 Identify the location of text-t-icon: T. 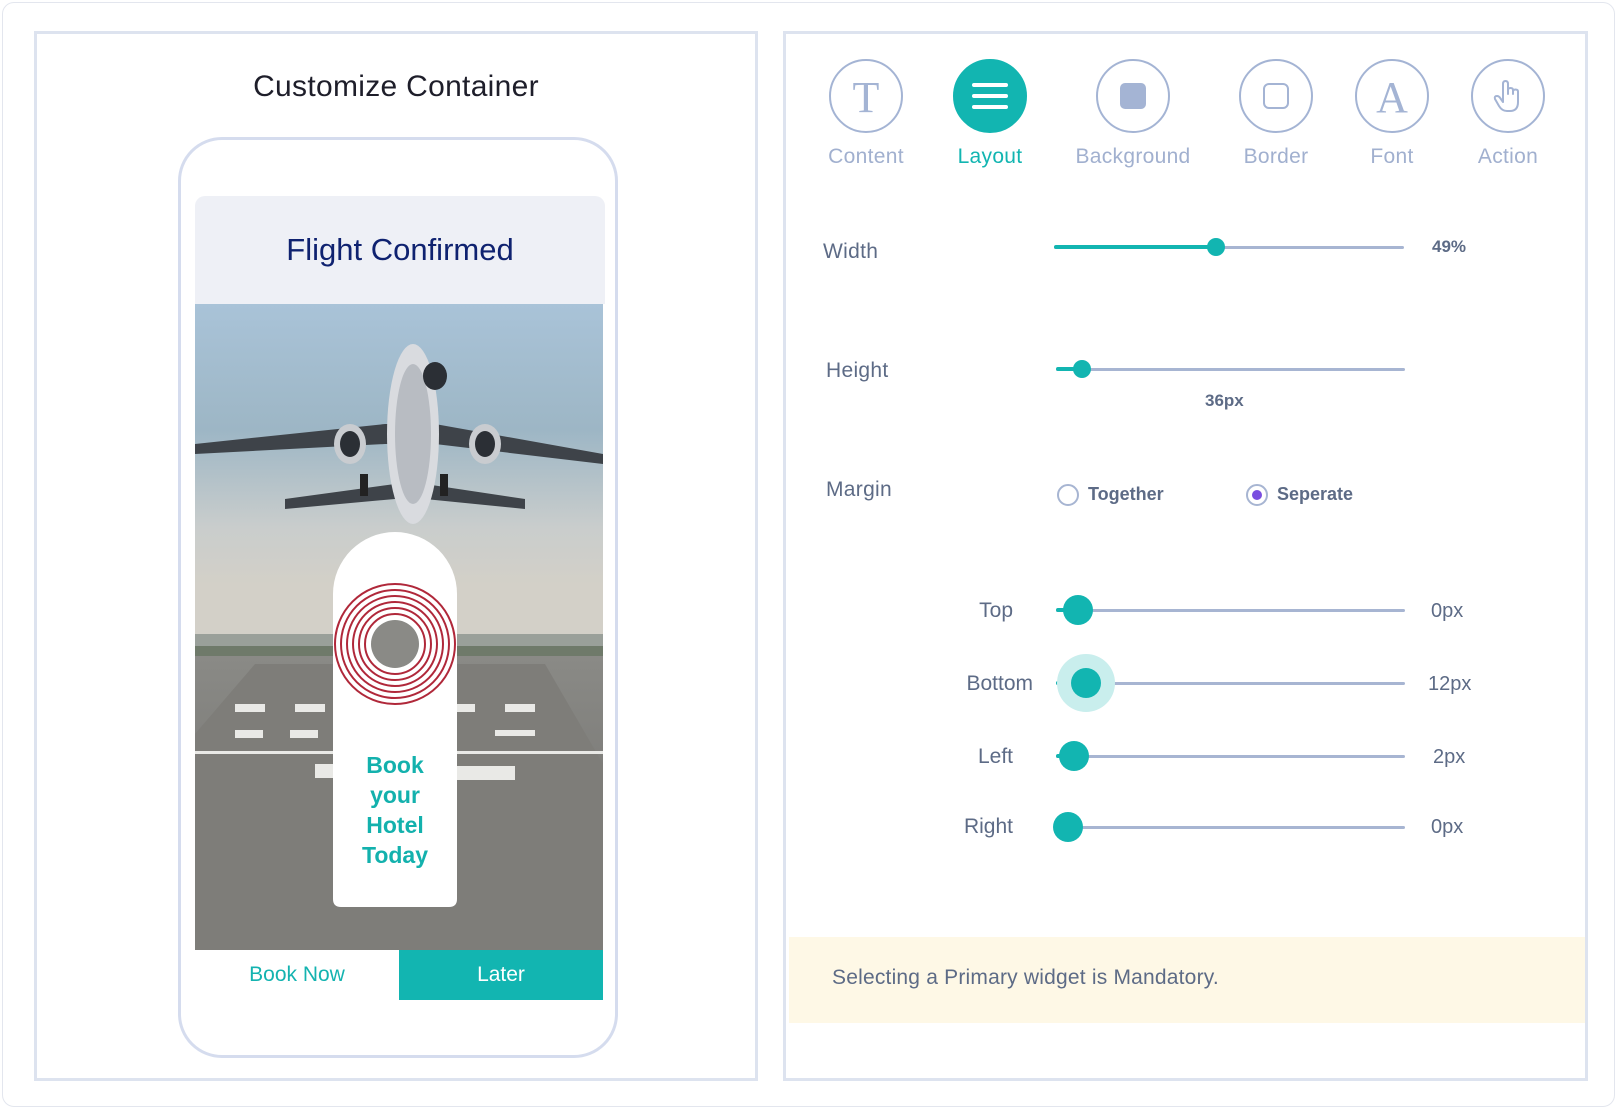
(866, 96).